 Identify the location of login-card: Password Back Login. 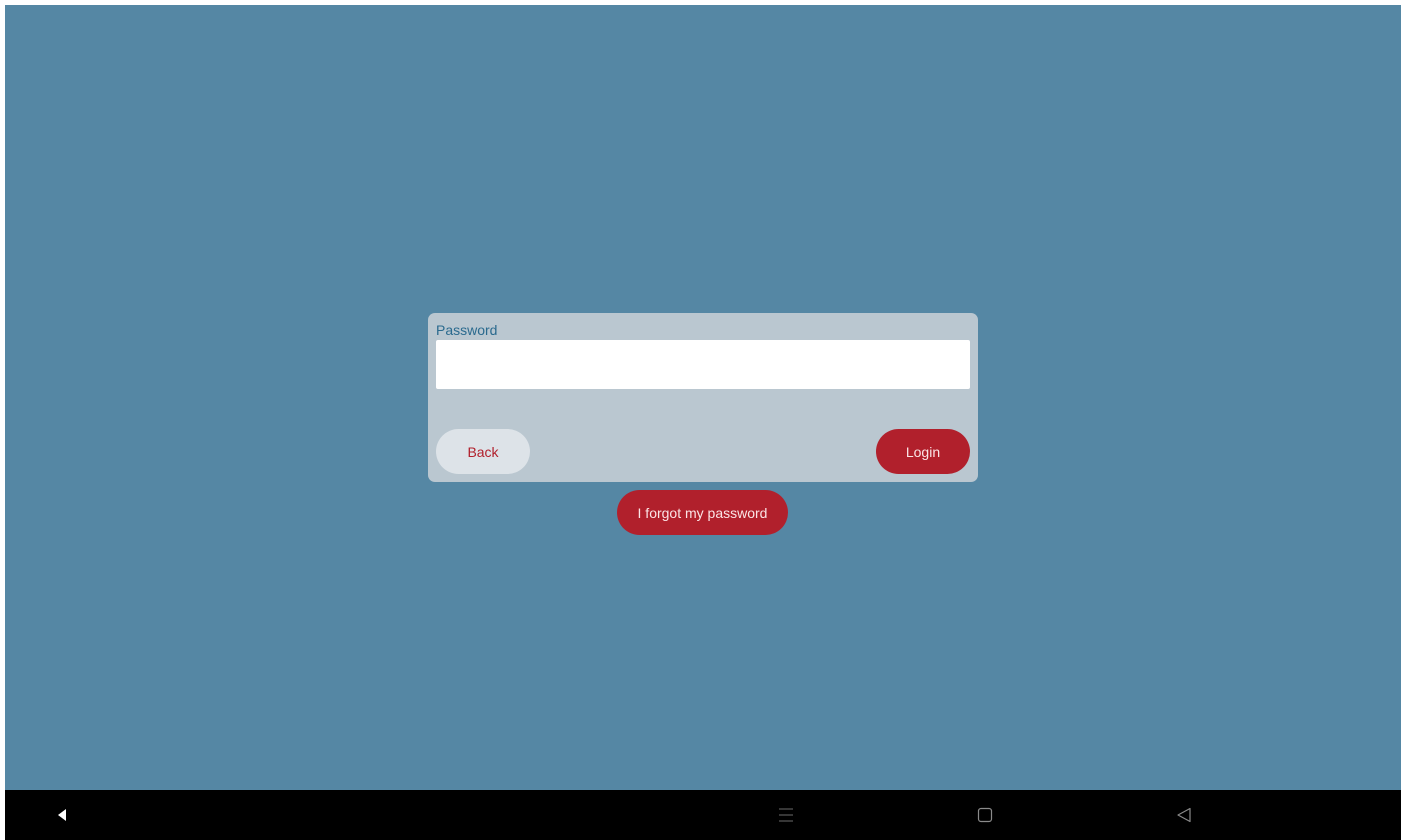
(703, 397).